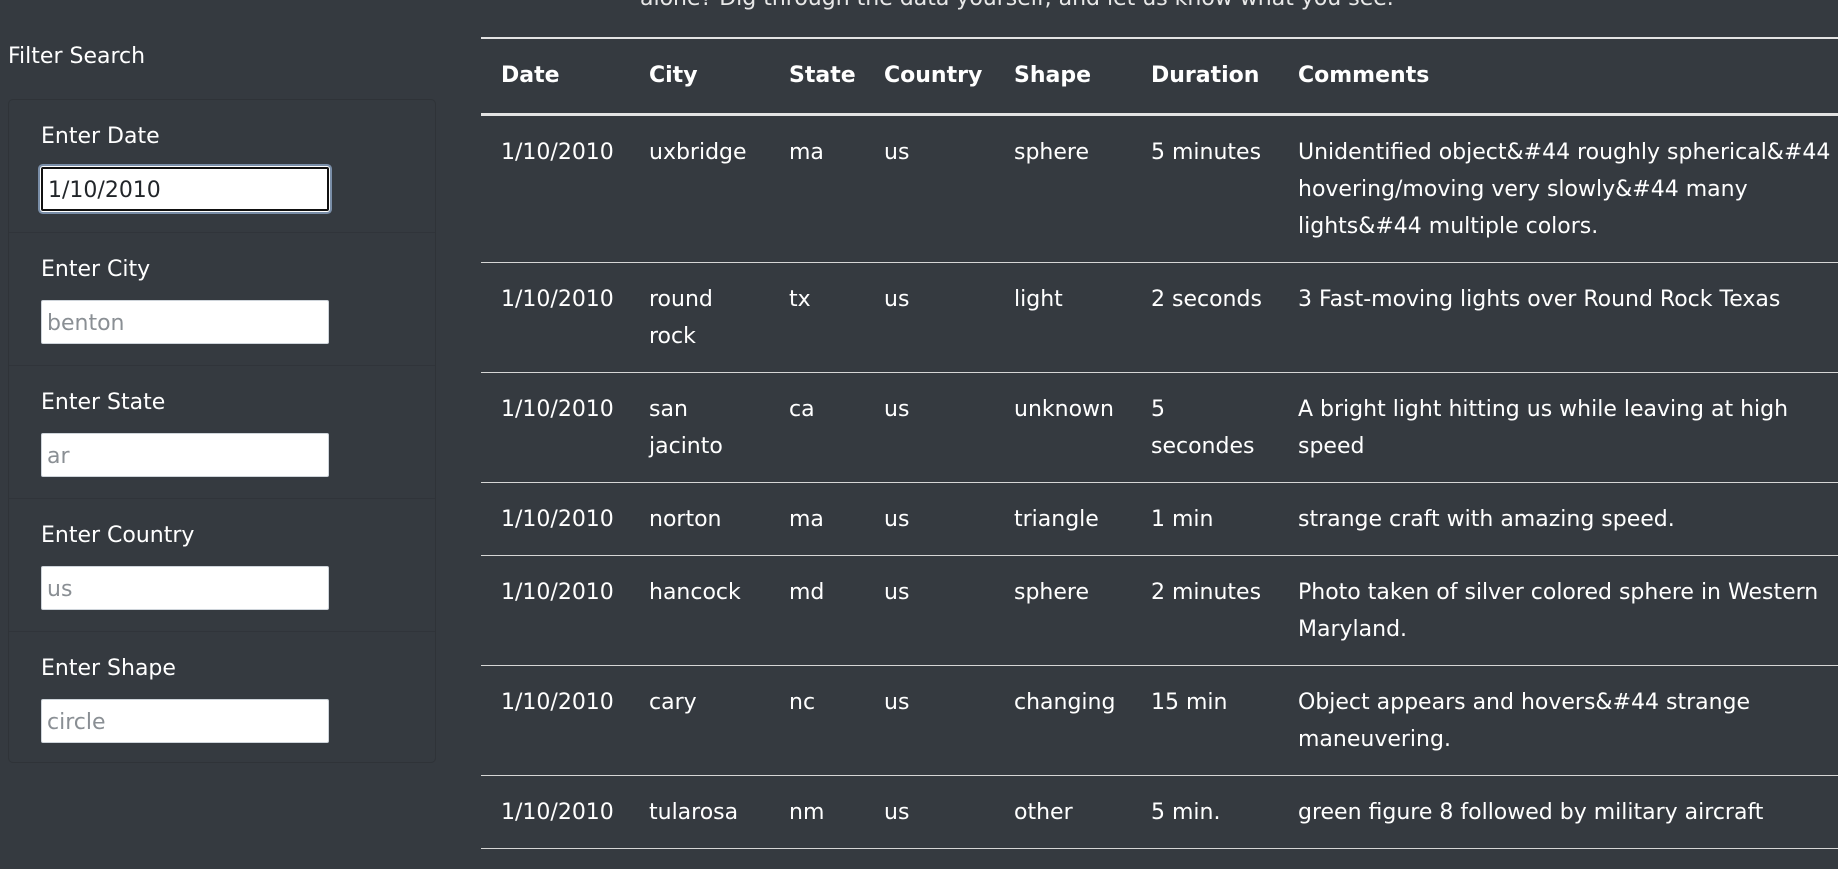 This screenshot has height=869, width=1838. I want to click on cell-duration: 2 minutes, so click(1206, 592).